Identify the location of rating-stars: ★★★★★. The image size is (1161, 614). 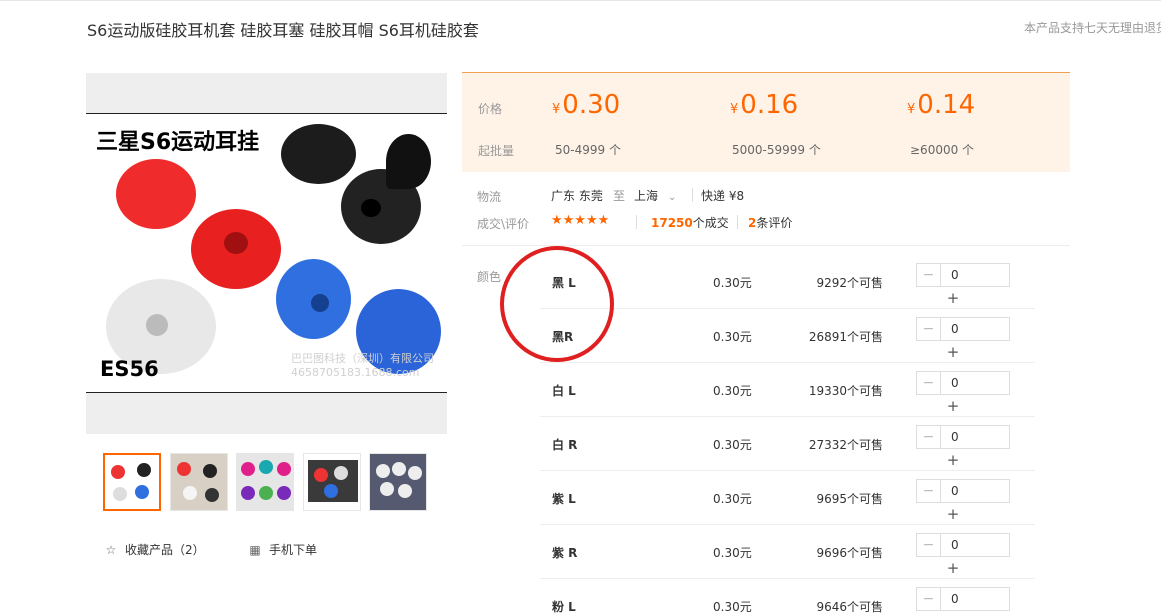
(580, 220).